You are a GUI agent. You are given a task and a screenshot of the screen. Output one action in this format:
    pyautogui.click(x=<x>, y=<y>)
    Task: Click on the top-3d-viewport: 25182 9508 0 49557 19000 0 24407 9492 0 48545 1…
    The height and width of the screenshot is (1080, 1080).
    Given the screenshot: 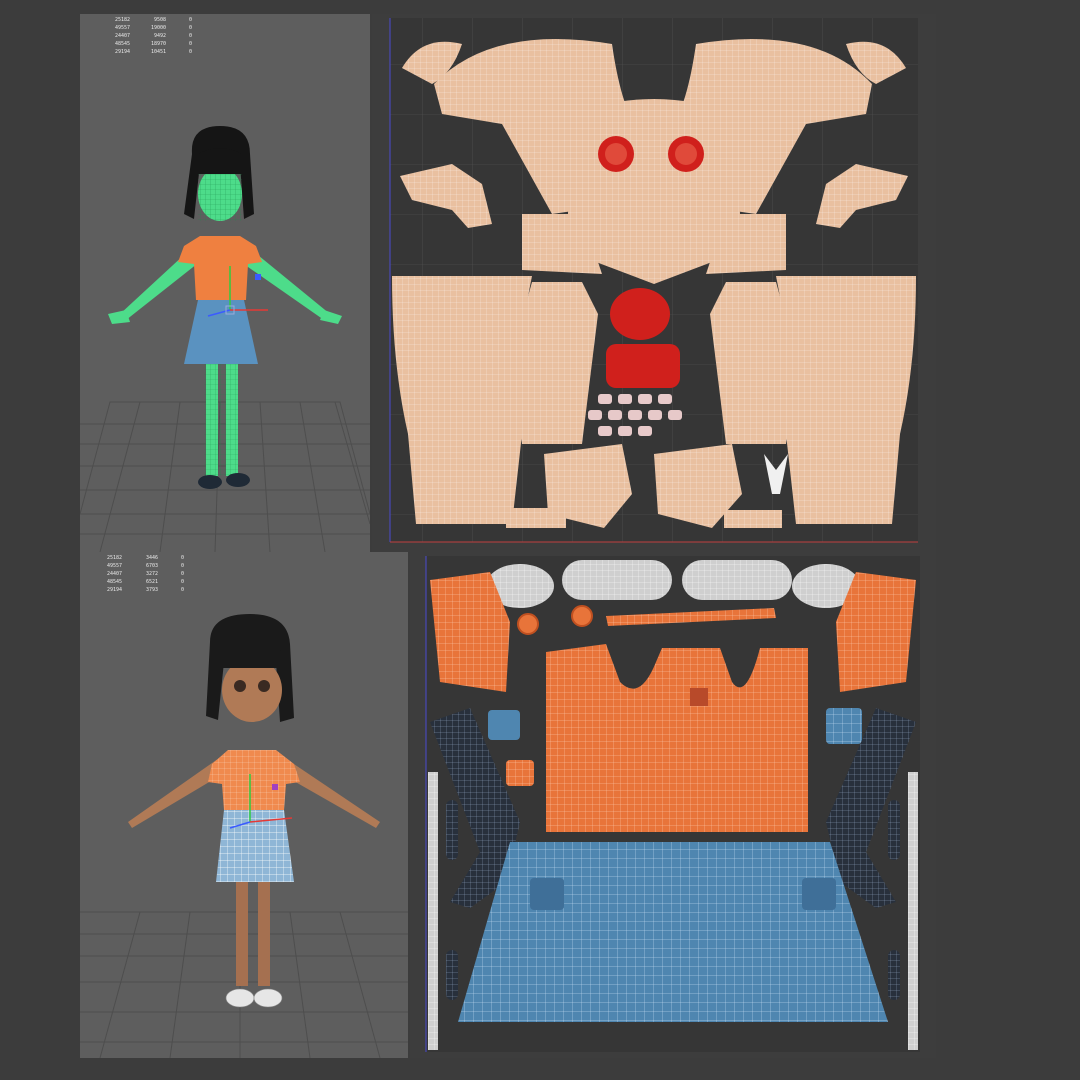 What is the action you would take?
    pyautogui.click(x=225, y=283)
    